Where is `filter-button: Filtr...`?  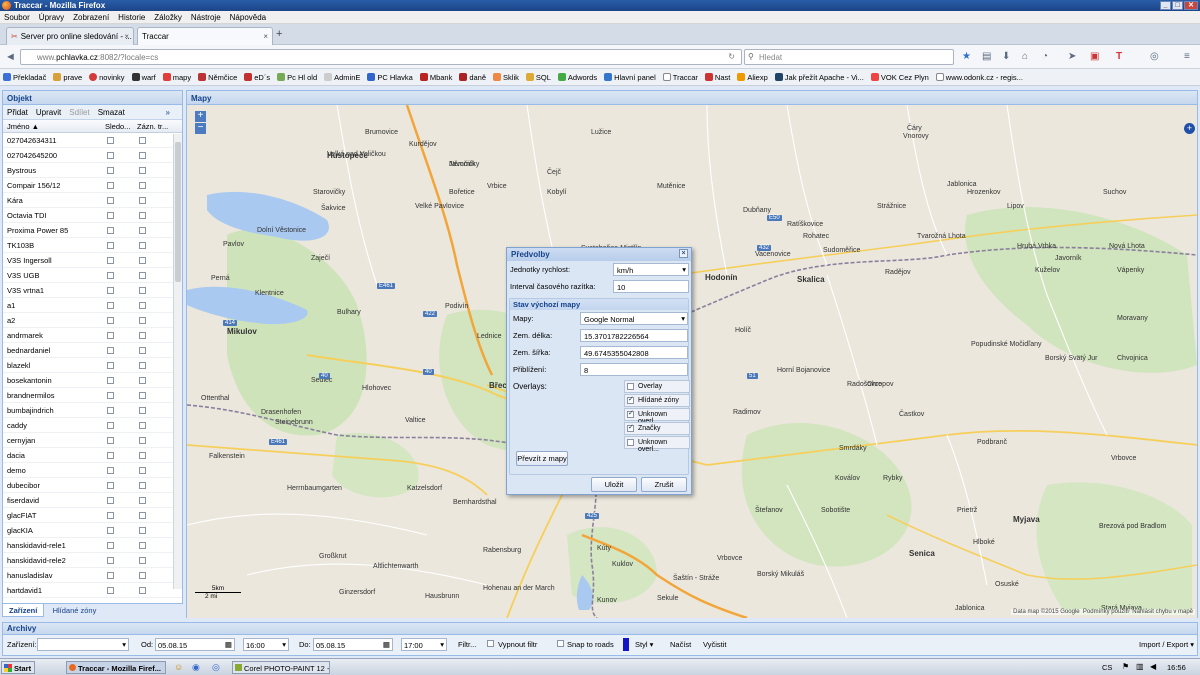 filter-button: Filtr... is located at coordinates (467, 644).